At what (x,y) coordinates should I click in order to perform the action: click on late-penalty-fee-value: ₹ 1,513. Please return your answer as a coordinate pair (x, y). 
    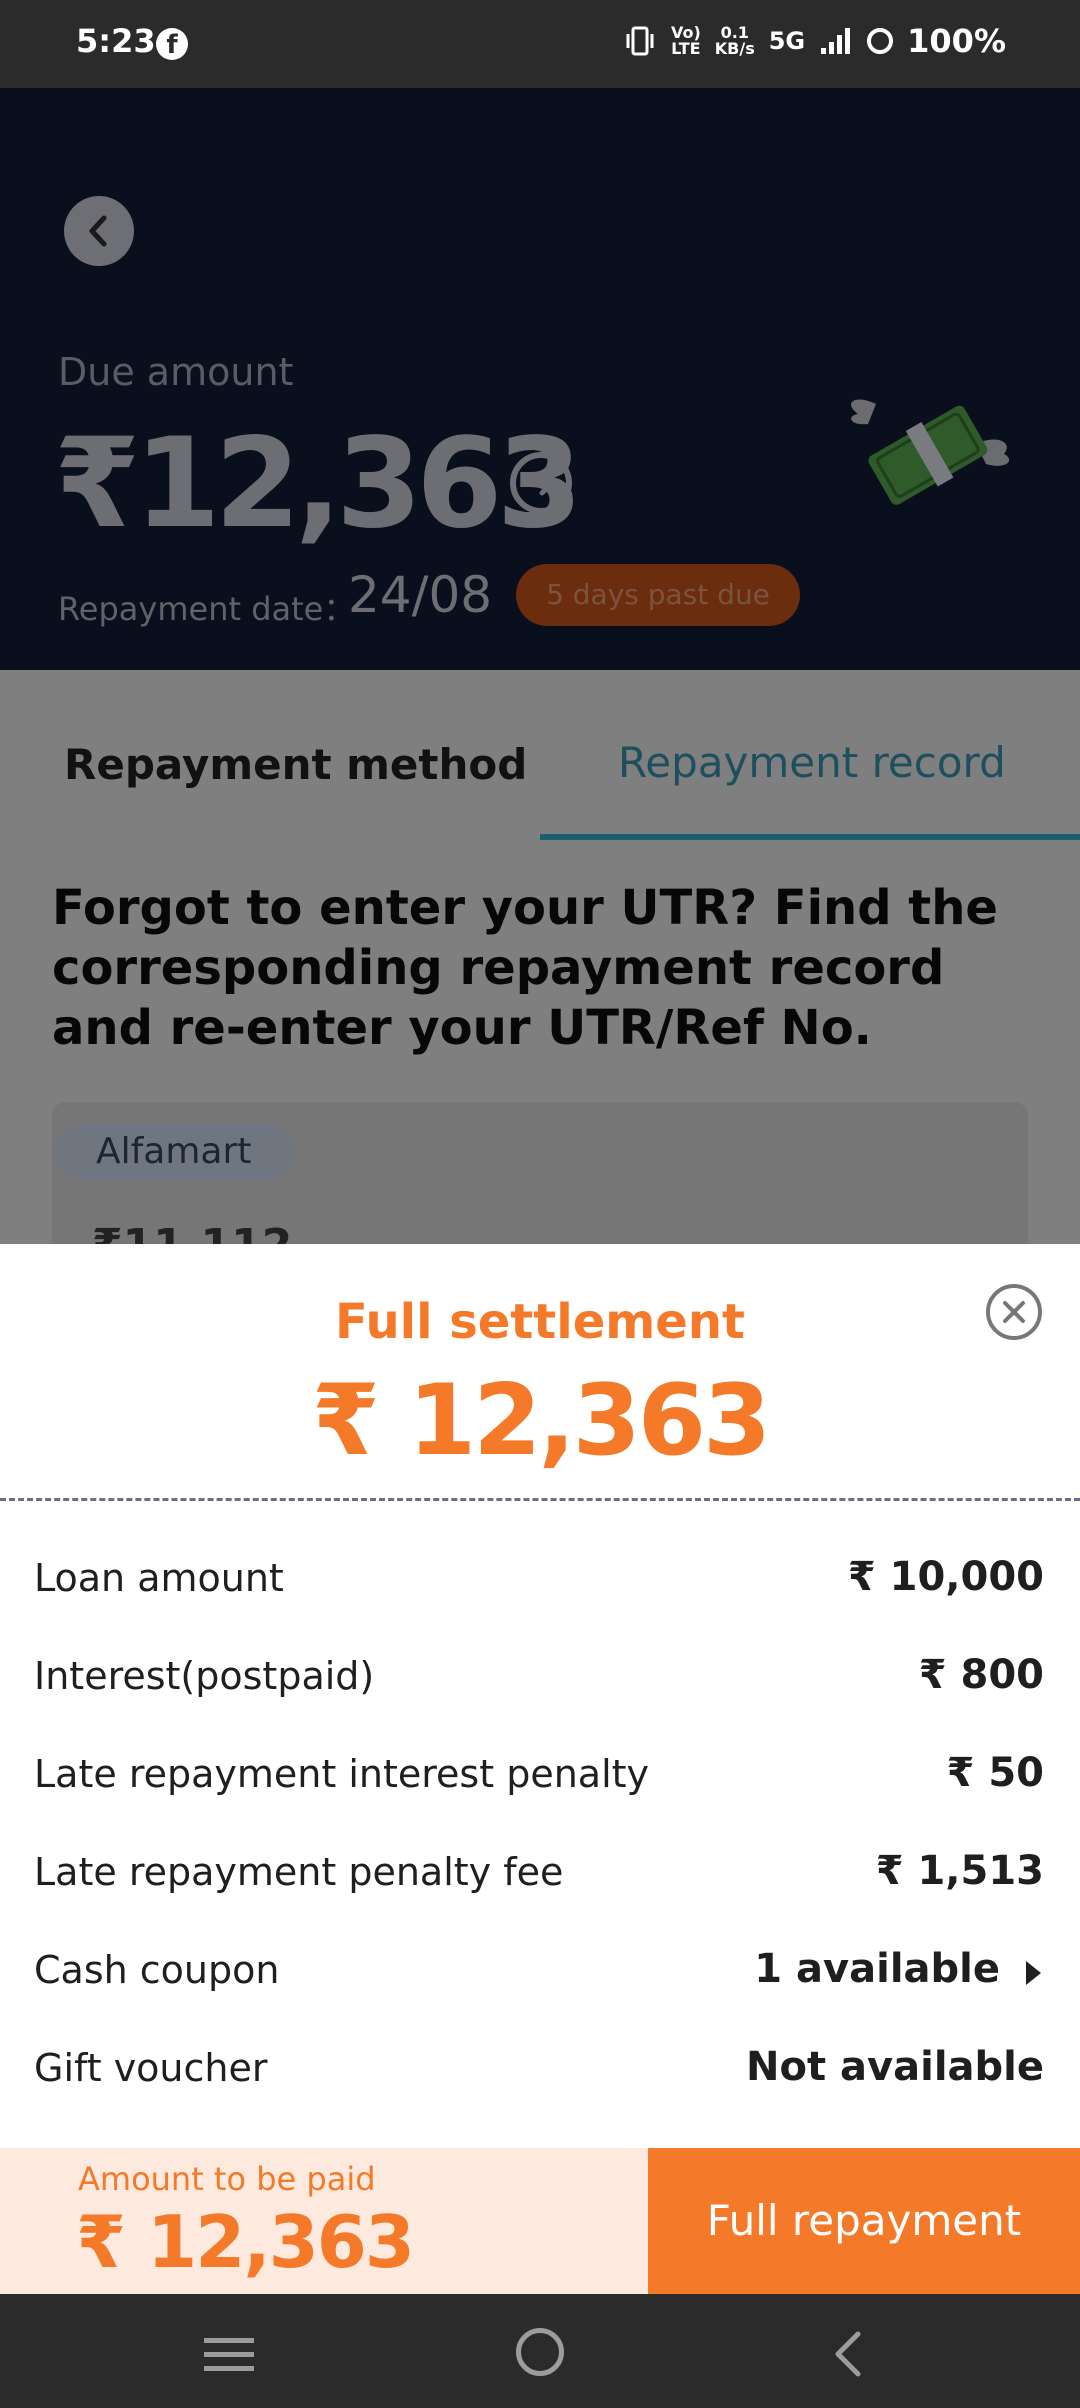
    Looking at the image, I should click on (959, 1871).